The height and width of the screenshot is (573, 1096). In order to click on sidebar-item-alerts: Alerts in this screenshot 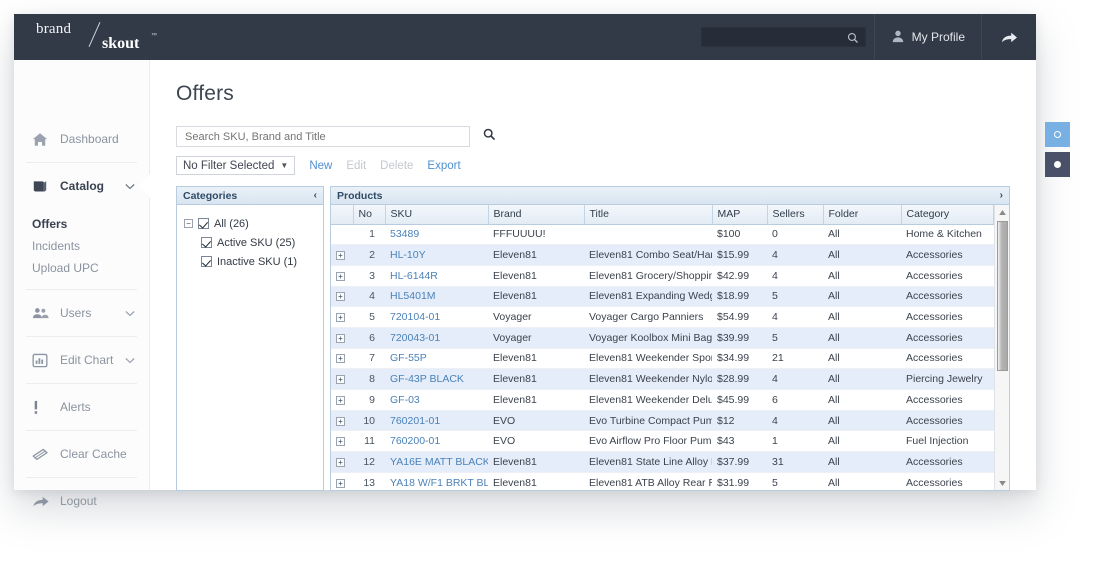, I will do `click(81, 407)`.